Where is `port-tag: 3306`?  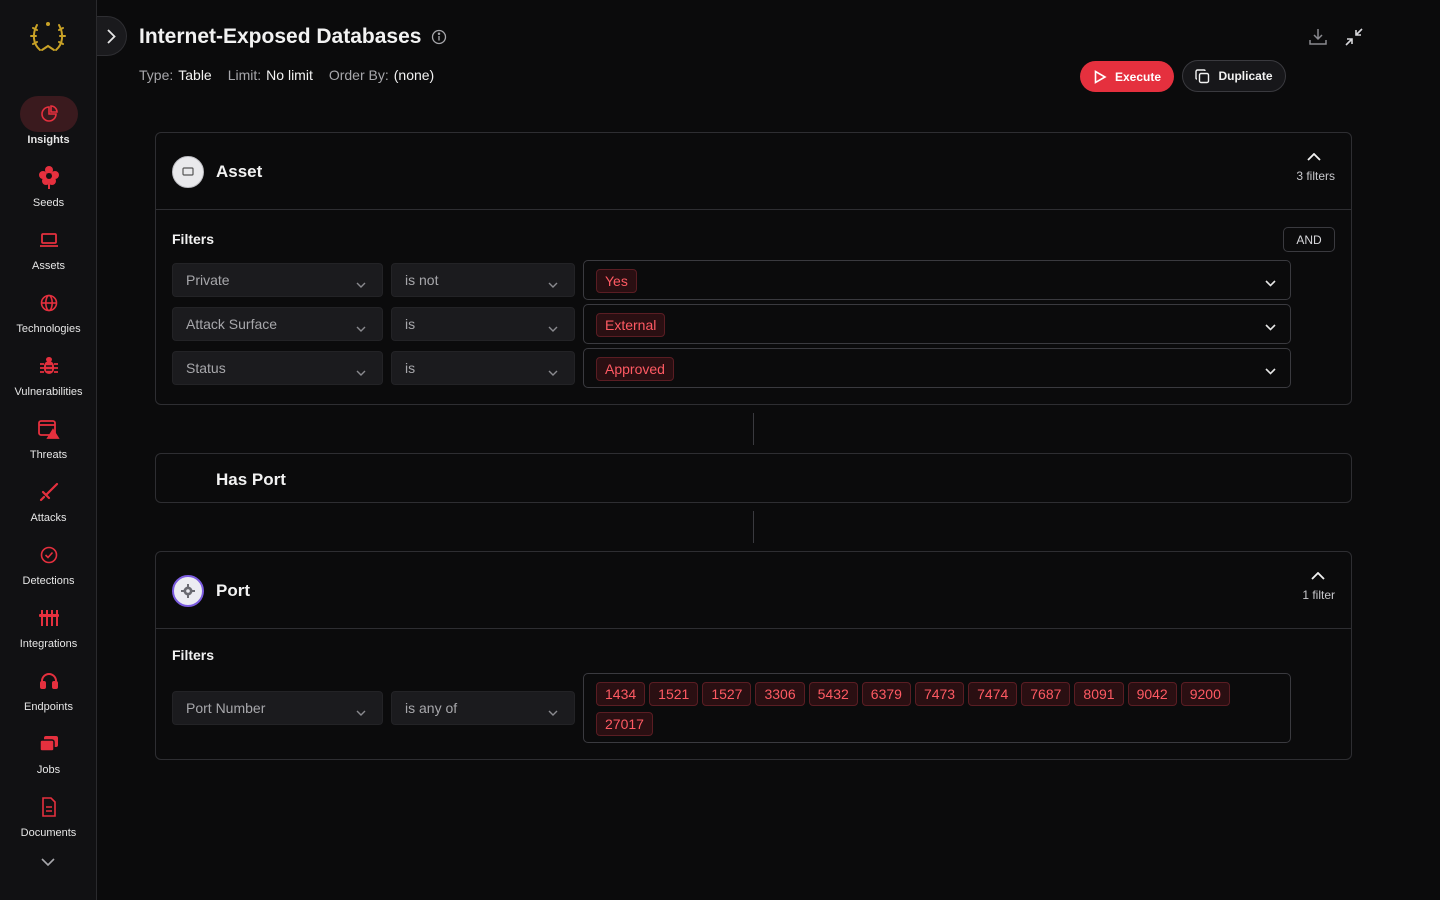 port-tag: 3306 is located at coordinates (780, 694).